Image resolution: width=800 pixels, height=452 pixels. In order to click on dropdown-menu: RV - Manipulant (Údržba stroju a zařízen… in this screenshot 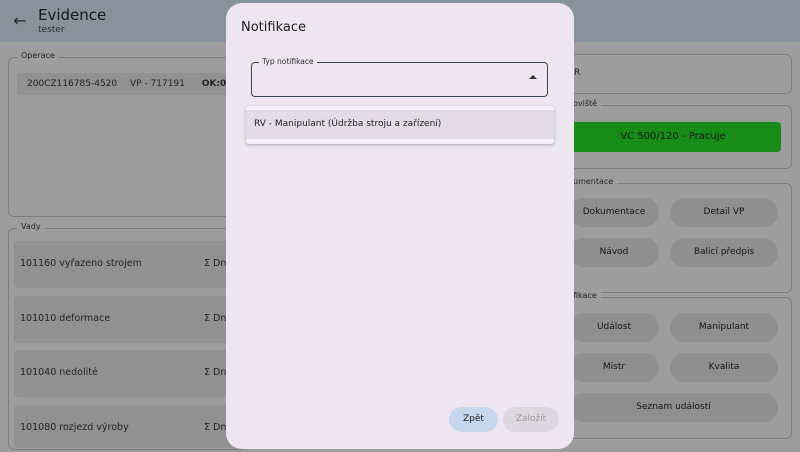, I will do `click(400, 125)`.